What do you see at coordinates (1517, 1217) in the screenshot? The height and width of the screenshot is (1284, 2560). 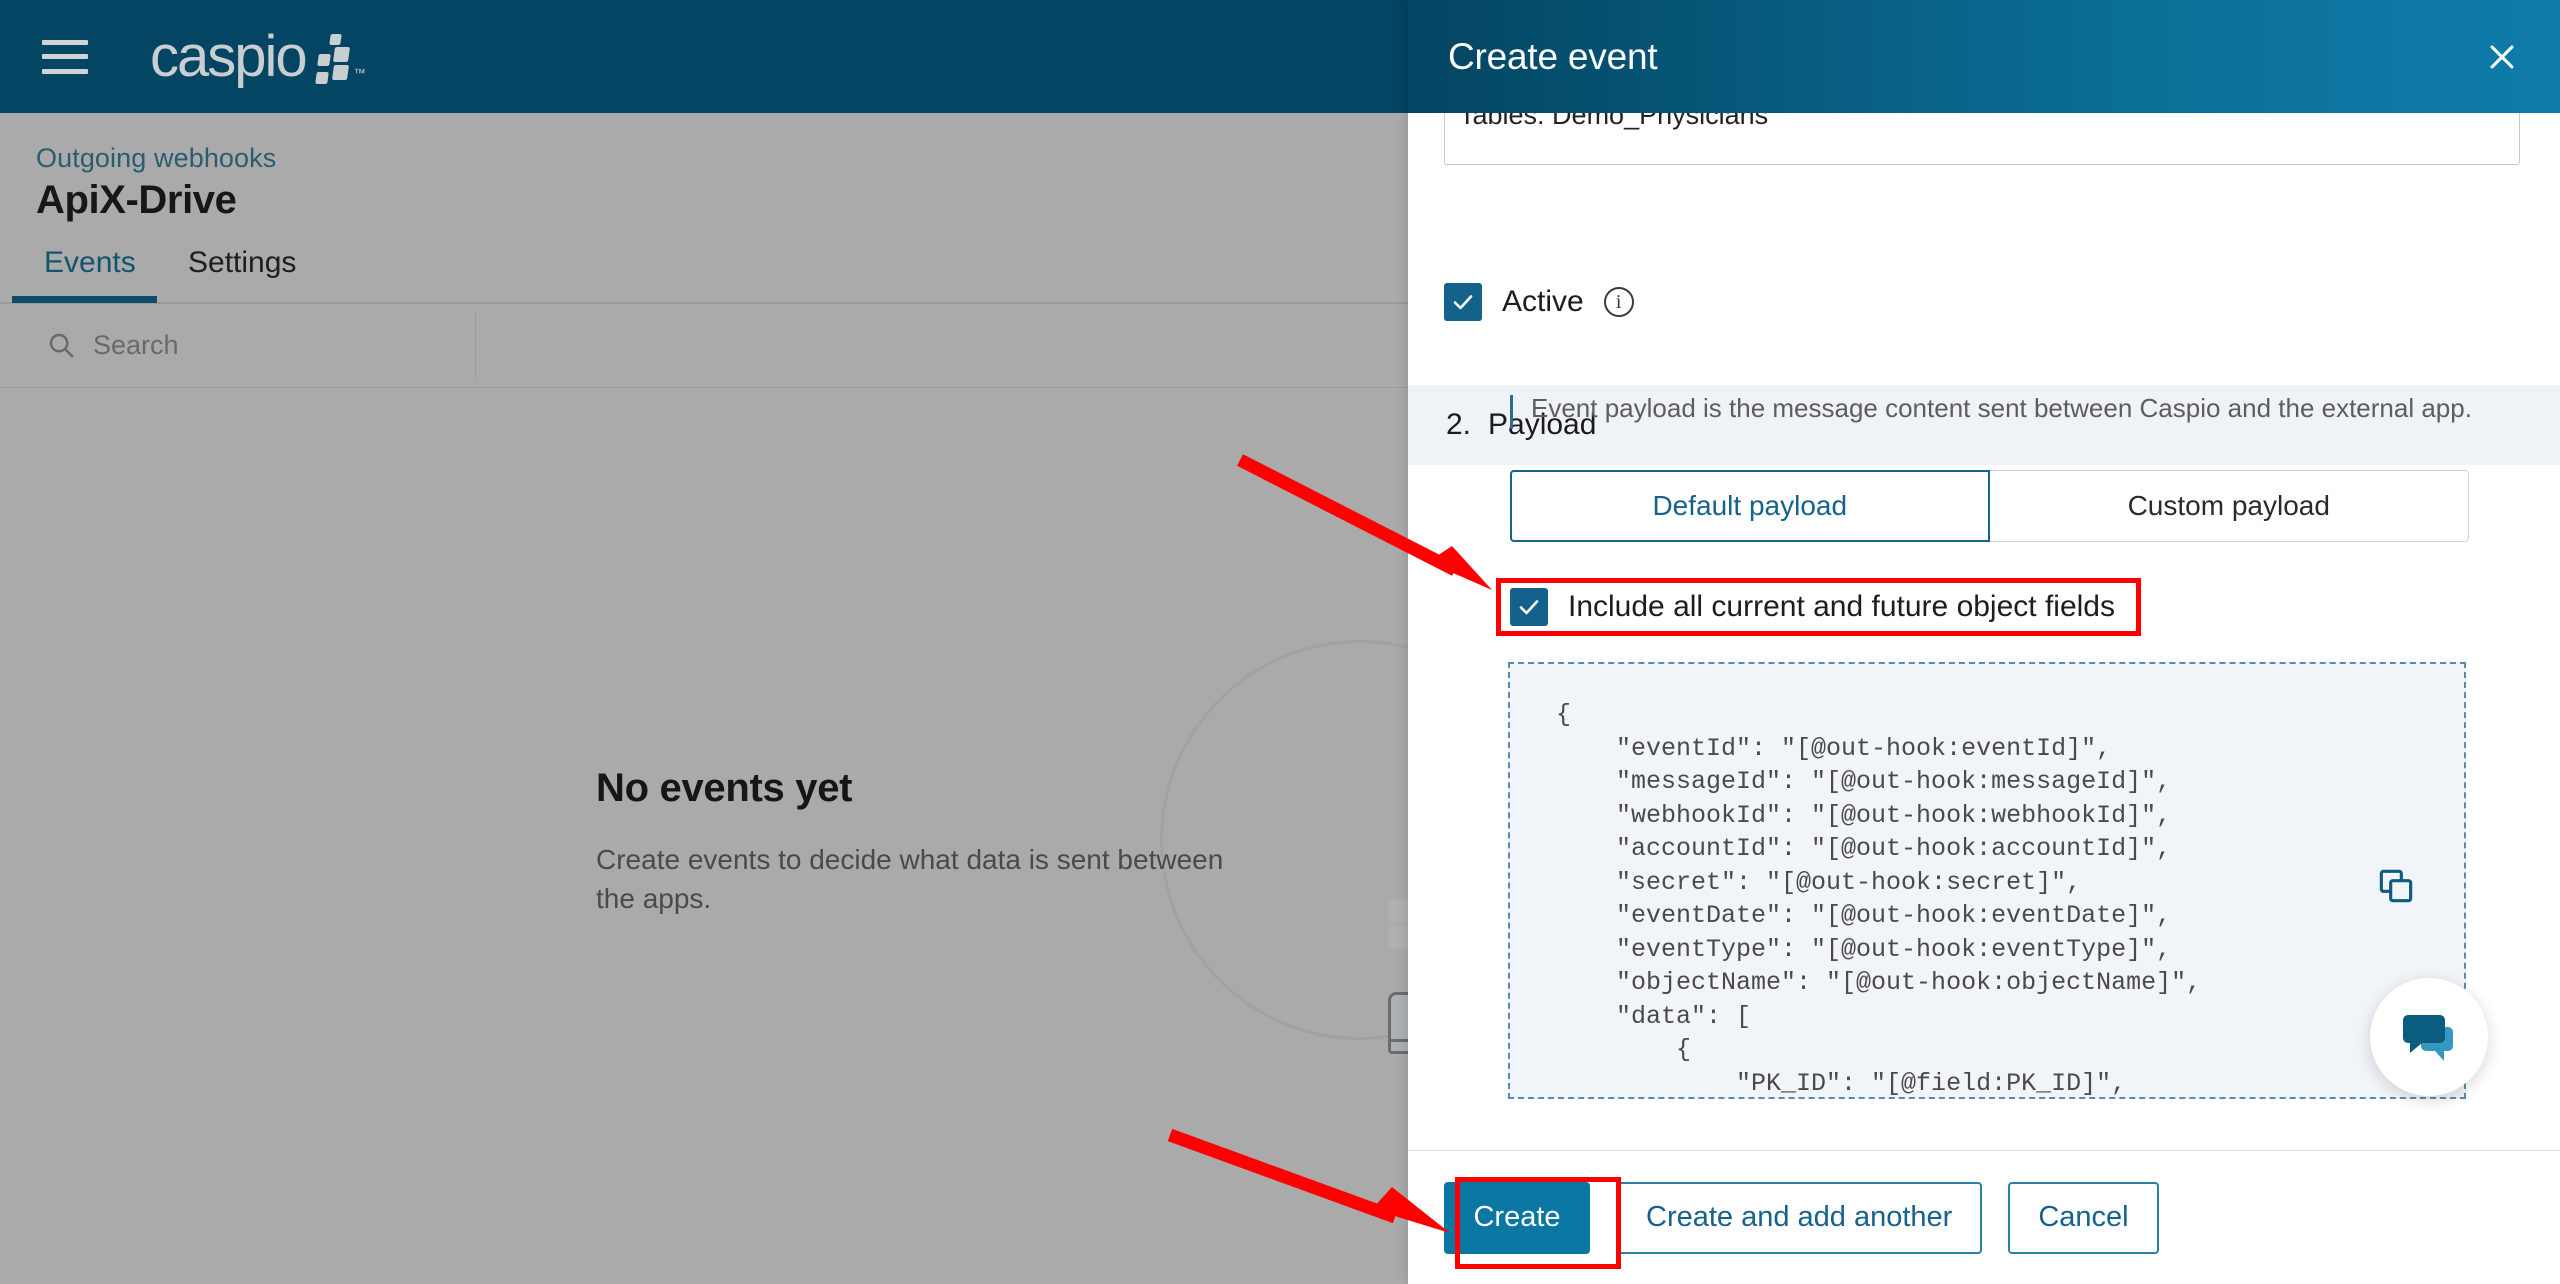 I see `create-button: Create` at bounding box center [1517, 1217].